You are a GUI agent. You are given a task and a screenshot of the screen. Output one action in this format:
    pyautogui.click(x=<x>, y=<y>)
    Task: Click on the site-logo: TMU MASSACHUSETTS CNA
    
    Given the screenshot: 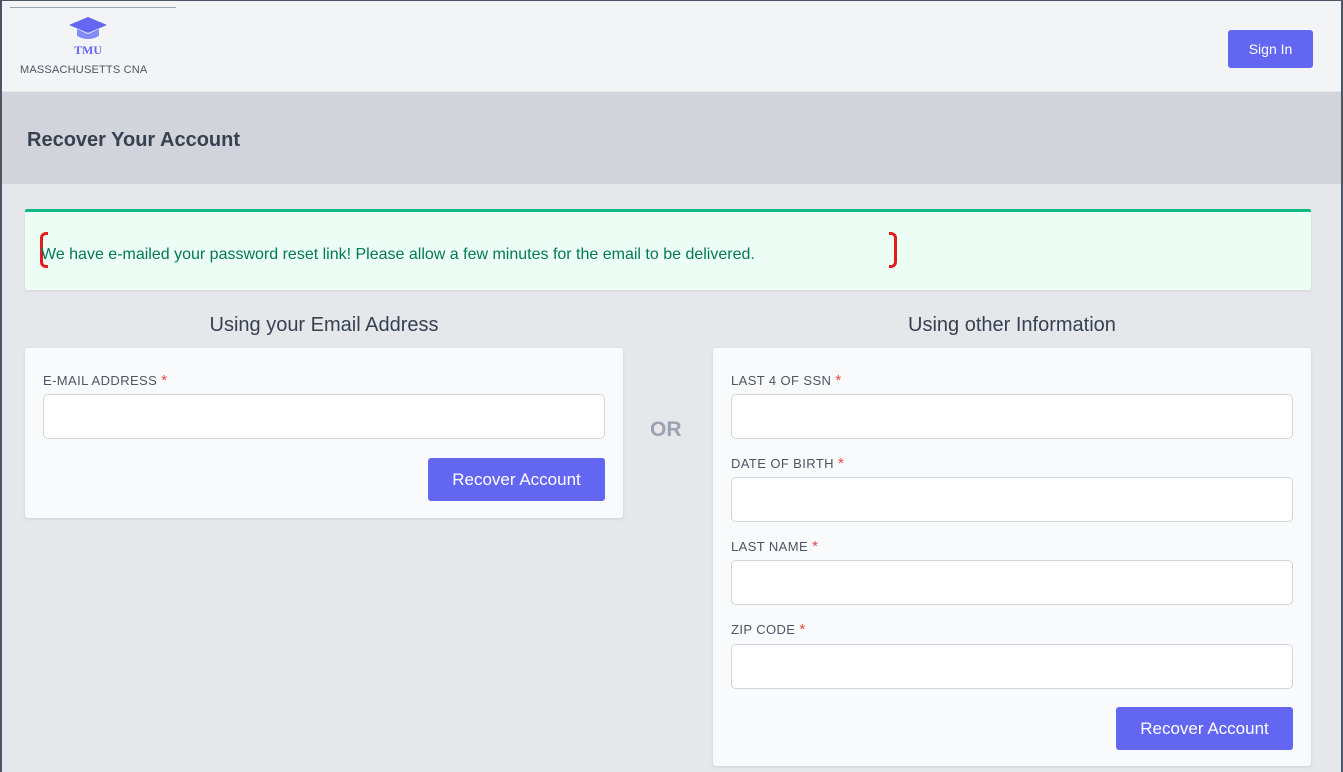 What is the action you would take?
    pyautogui.click(x=100, y=48)
    